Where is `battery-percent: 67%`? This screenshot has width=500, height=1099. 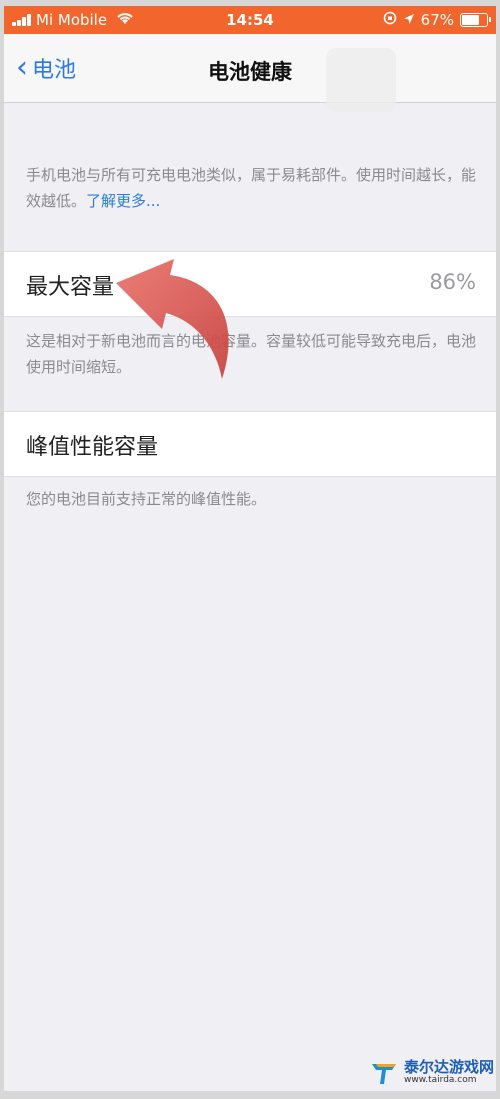
battery-percent: 67% is located at coordinates (437, 20).